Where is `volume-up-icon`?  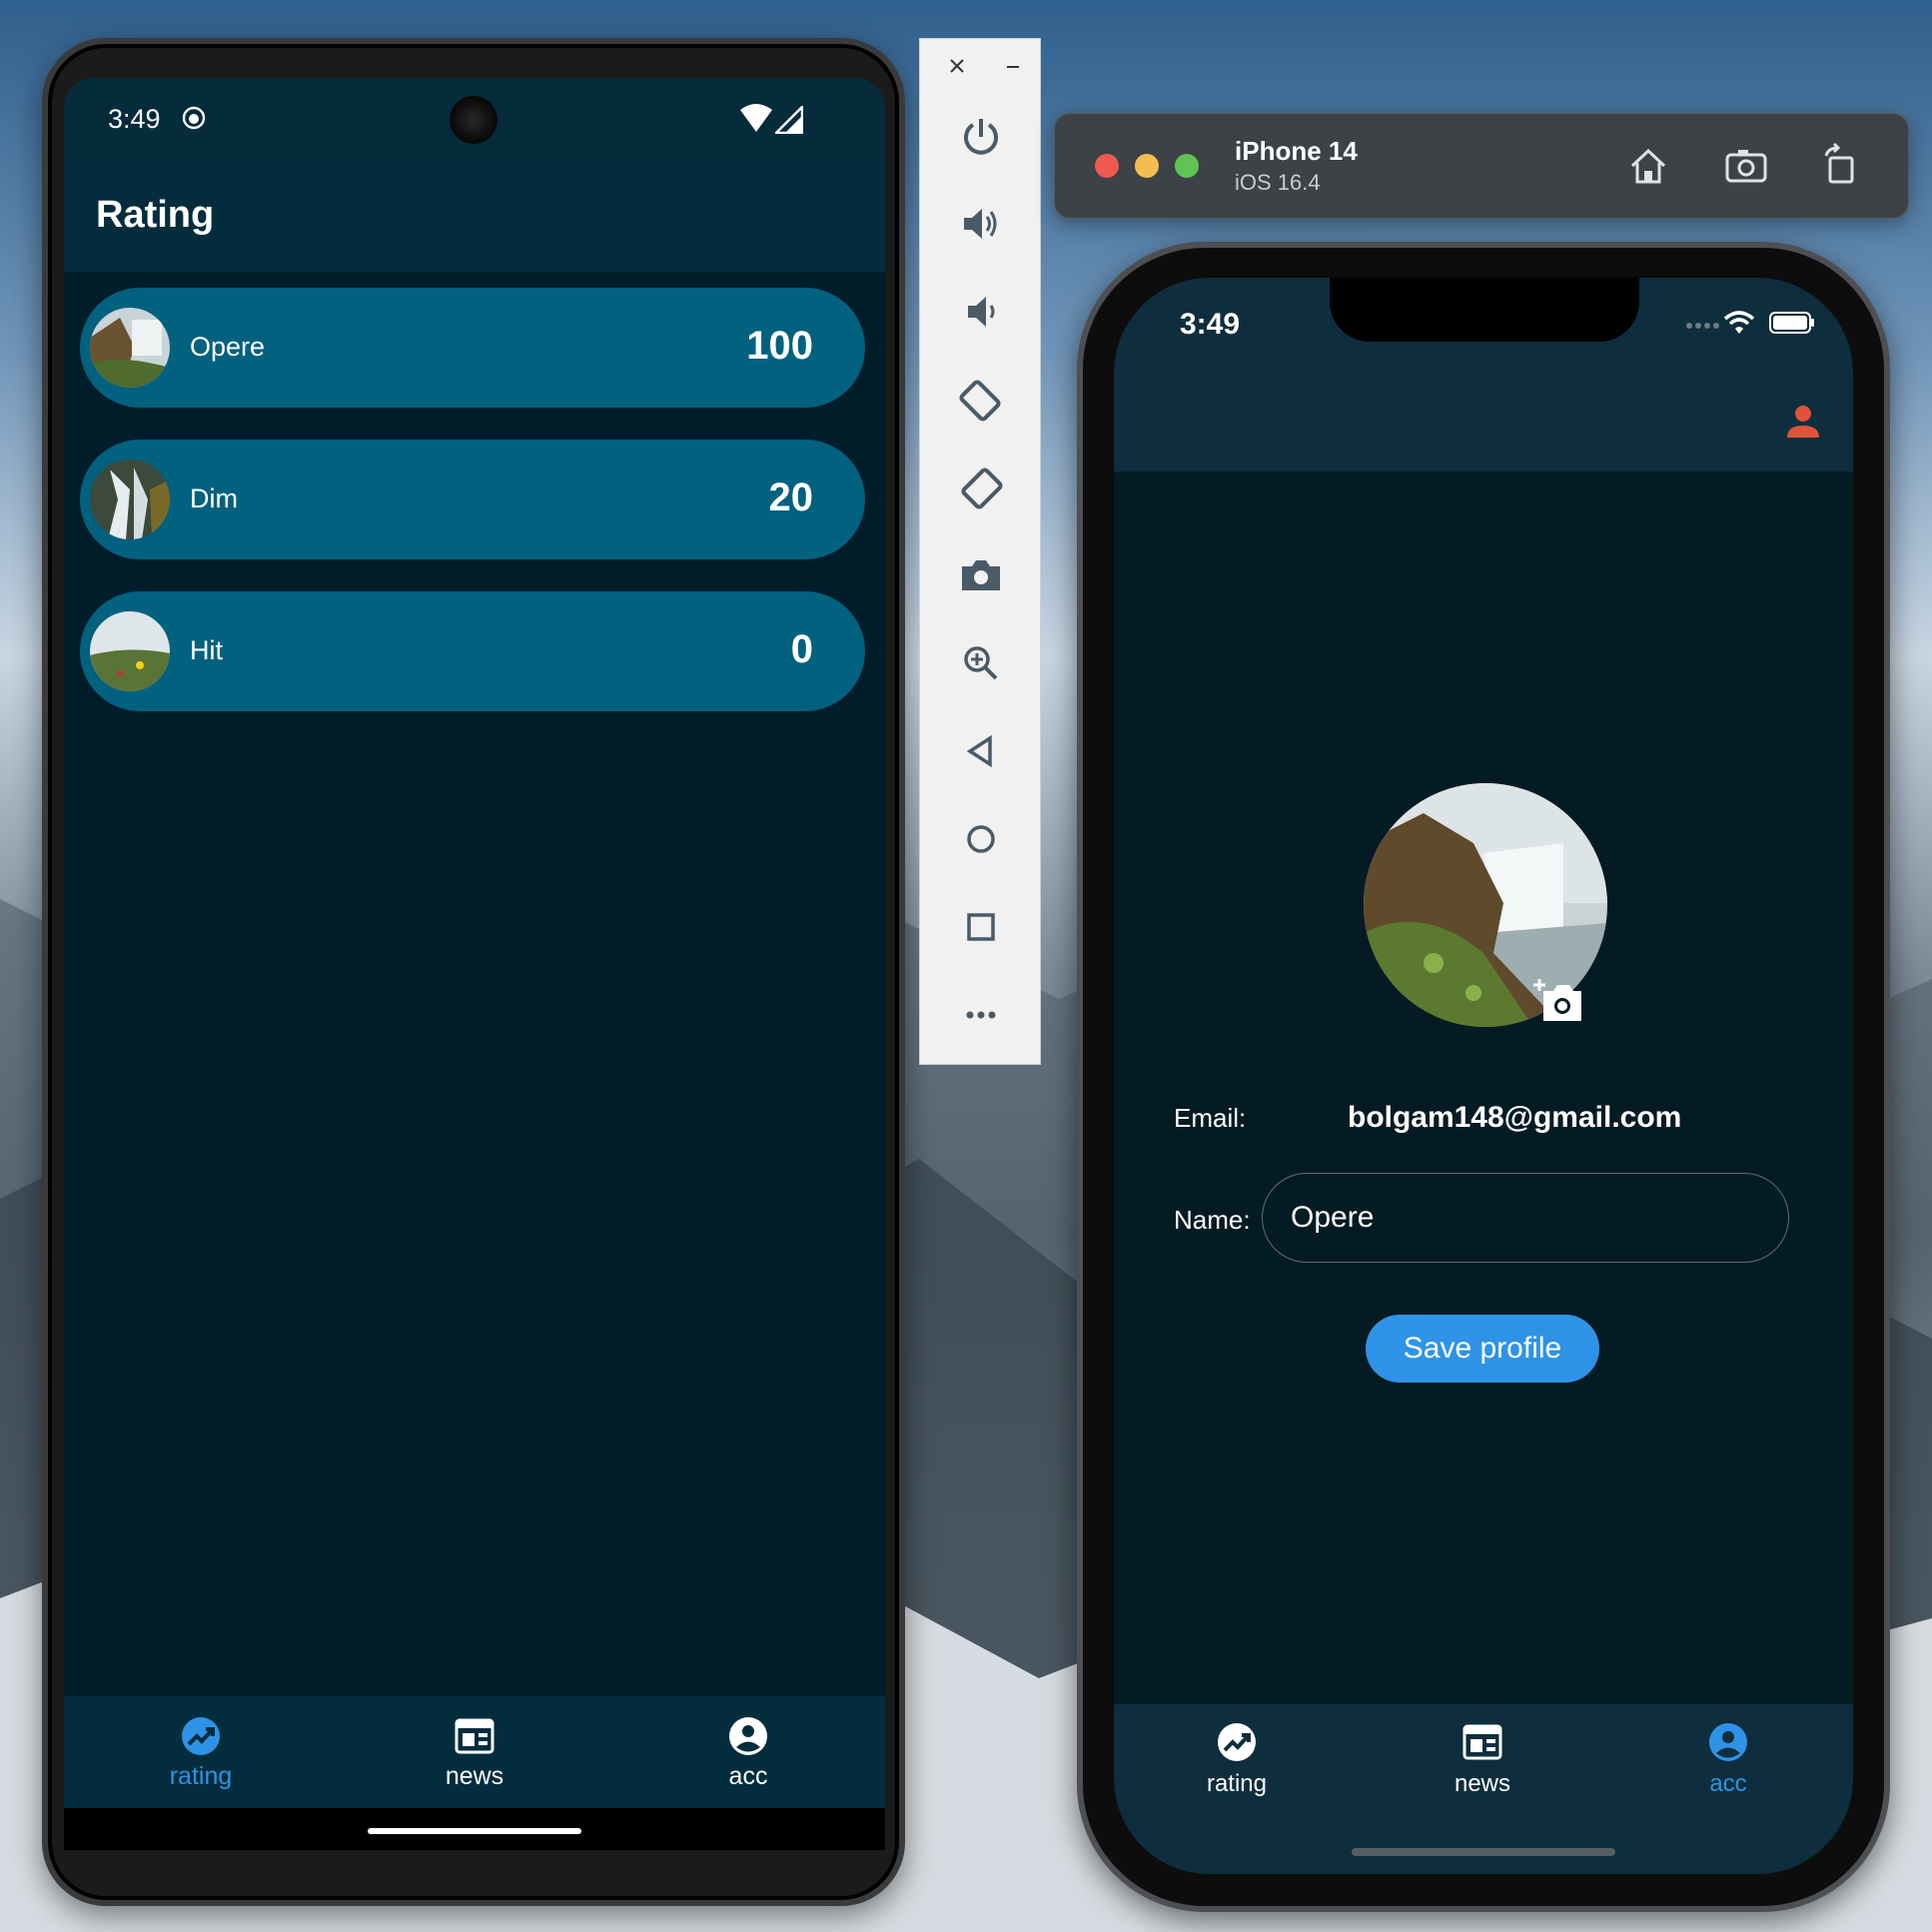 volume-up-icon is located at coordinates (981, 224).